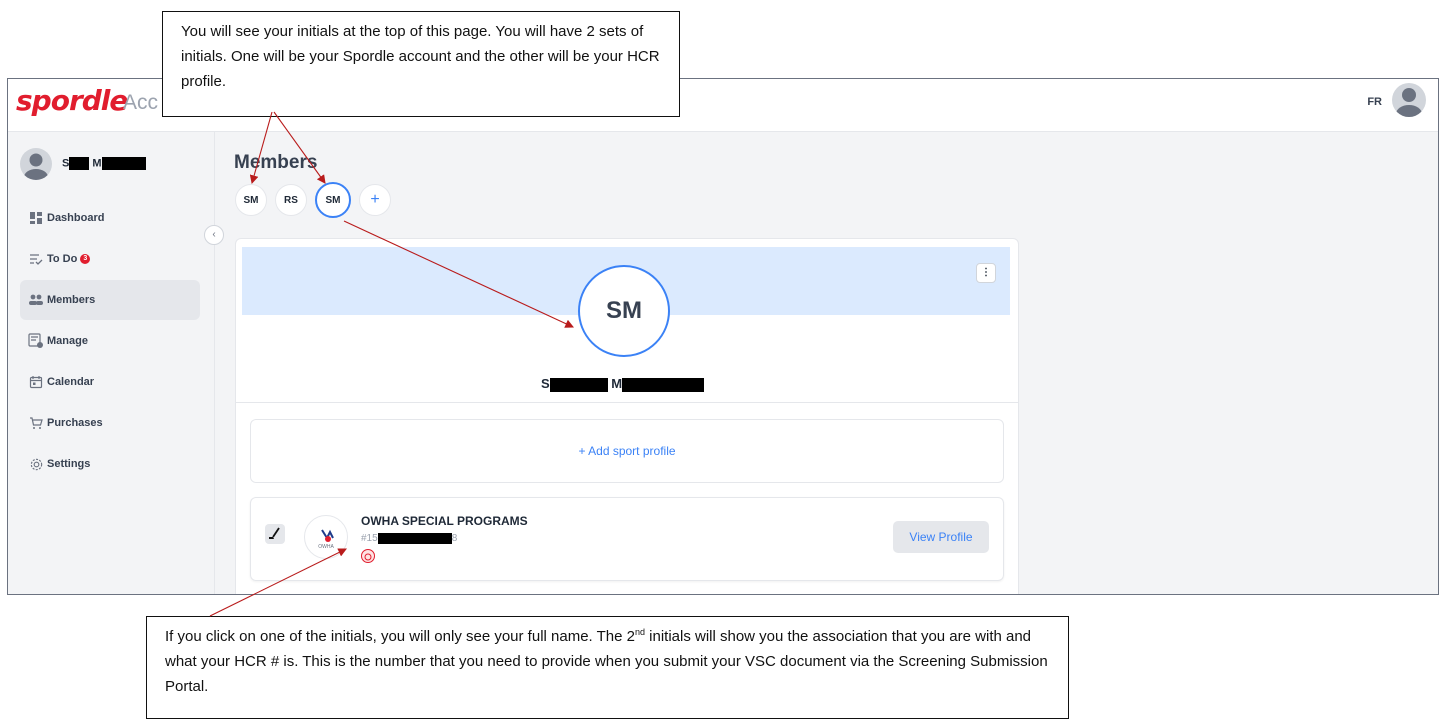  I want to click on member-full-name: S M, so click(623, 384).